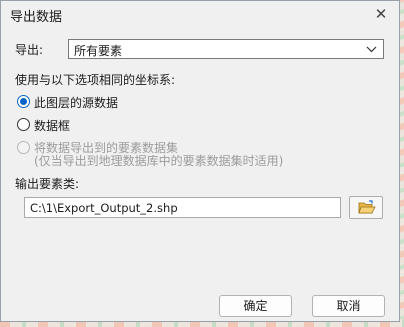 The width and height of the screenshot is (404, 327). I want to click on radio-feature-dataset-note: (仅当导出到地理数据库中的要素数据集时适用), so click(159, 161).